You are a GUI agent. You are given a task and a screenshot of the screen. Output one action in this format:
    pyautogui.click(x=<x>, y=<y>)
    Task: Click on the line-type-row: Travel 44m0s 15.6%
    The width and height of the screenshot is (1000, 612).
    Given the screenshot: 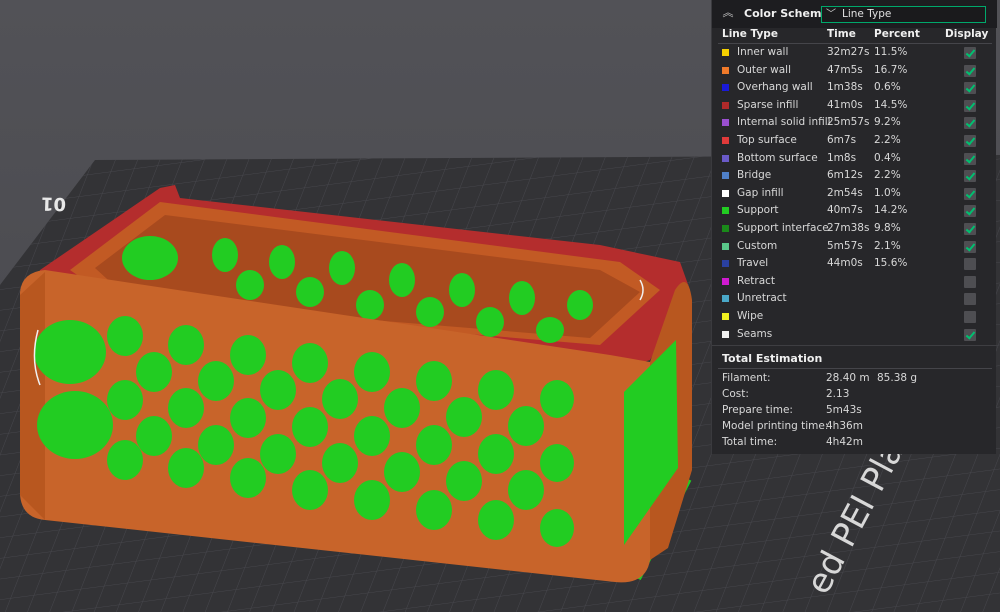 What is the action you would take?
    pyautogui.click(x=854, y=265)
    